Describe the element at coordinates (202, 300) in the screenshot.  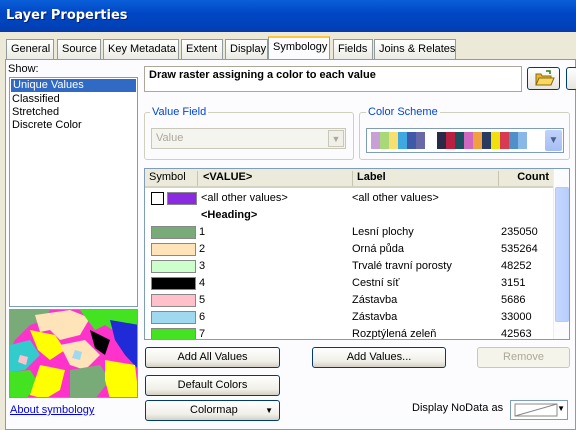
I see `row-value: 5` at that location.